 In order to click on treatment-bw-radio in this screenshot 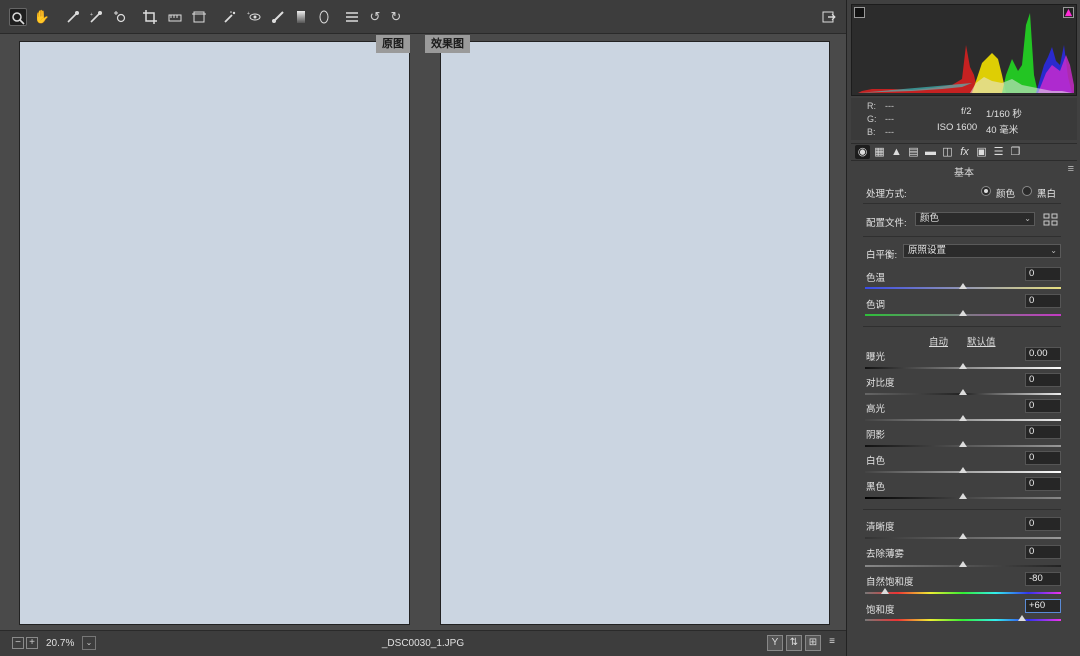, I will do `click(1027, 191)`.